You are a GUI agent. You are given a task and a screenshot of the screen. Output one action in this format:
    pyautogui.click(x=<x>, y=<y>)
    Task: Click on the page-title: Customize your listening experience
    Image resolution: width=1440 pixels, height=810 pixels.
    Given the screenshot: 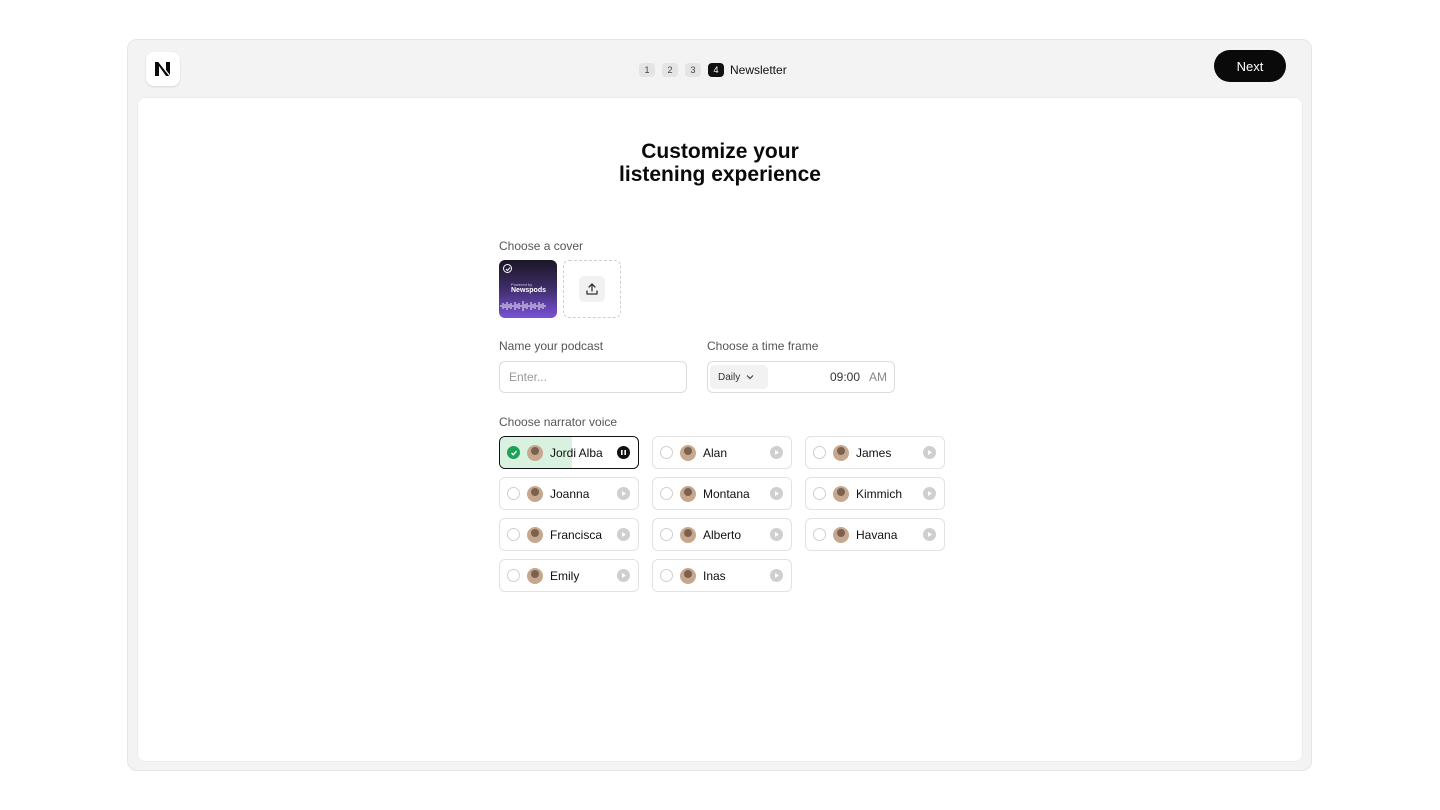 What is the action you would take?
    pyautogui.click(x=720, y=163)
    